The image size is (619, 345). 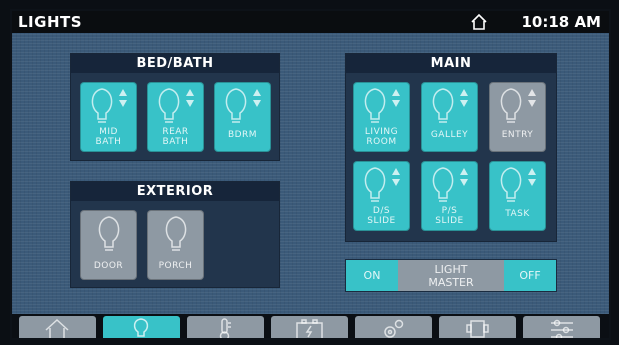 I want to click on nav-tab-power, so click(x=309, y=327).